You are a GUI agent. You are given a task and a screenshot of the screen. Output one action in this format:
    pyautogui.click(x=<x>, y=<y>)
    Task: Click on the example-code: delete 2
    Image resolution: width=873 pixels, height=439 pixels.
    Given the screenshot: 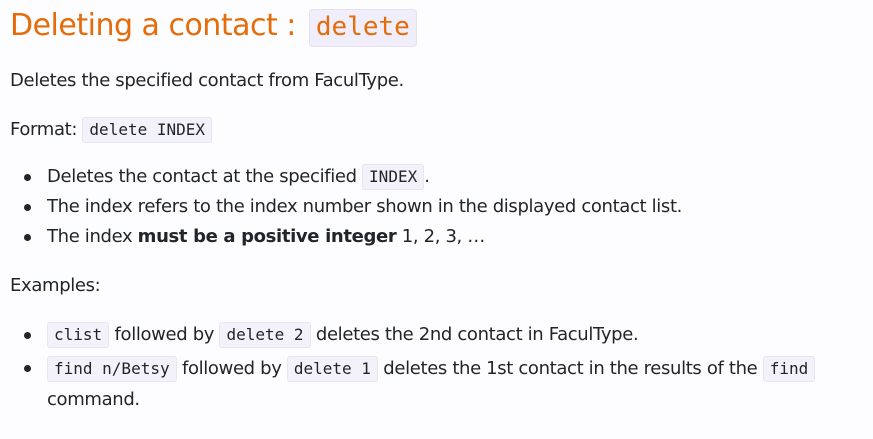 What is the action you would take?
    pyautogui.click(x=265, y=335)
    